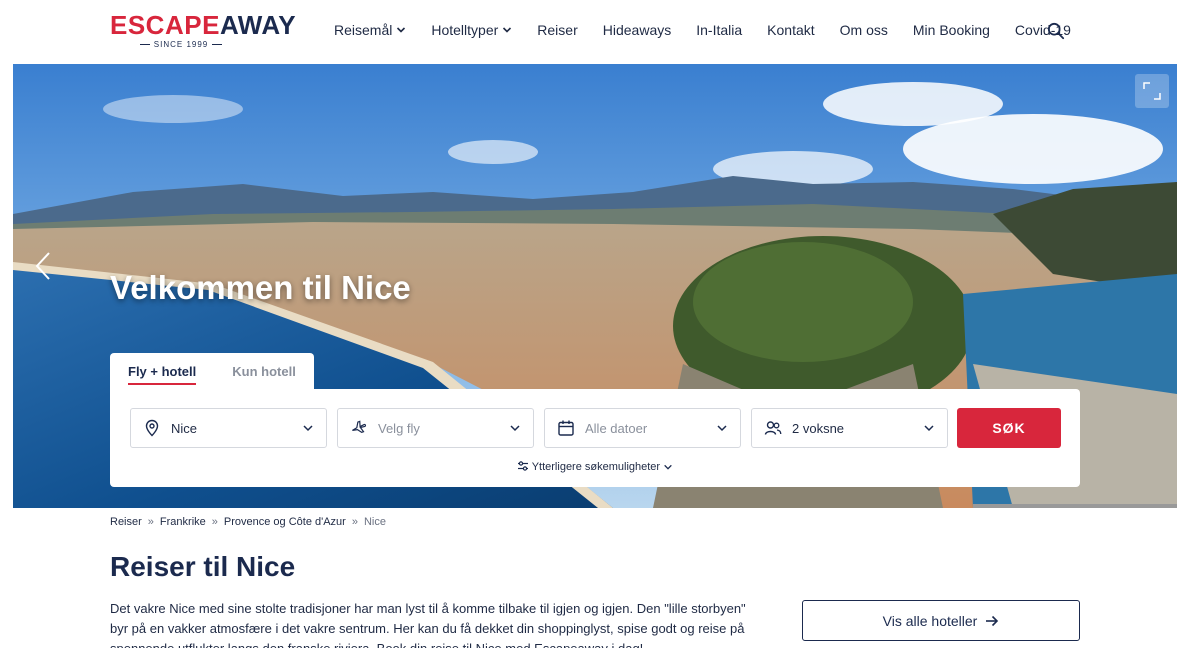  Describe the element at coordinates (1056, 31) in the screenshot. I see `search-icon` at that location.